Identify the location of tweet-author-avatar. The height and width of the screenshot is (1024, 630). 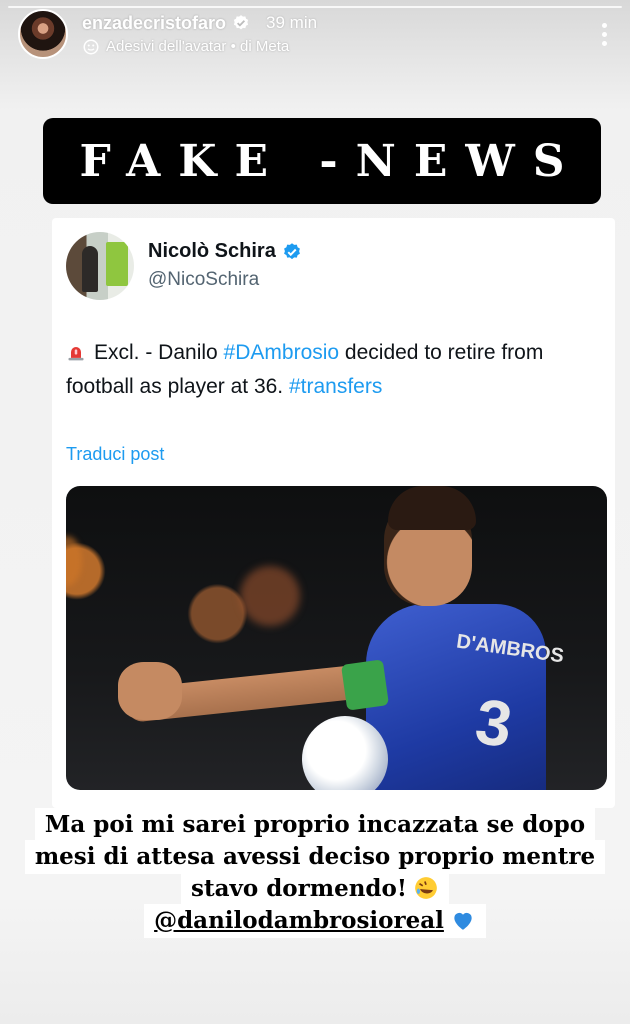
(100, 266).